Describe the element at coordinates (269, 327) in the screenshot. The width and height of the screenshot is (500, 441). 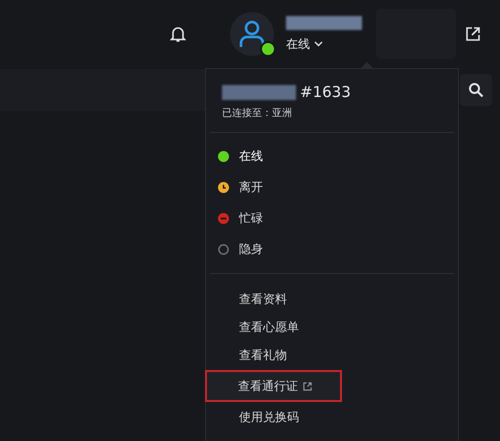
I see `link-label: 查看心愿单` at that location.